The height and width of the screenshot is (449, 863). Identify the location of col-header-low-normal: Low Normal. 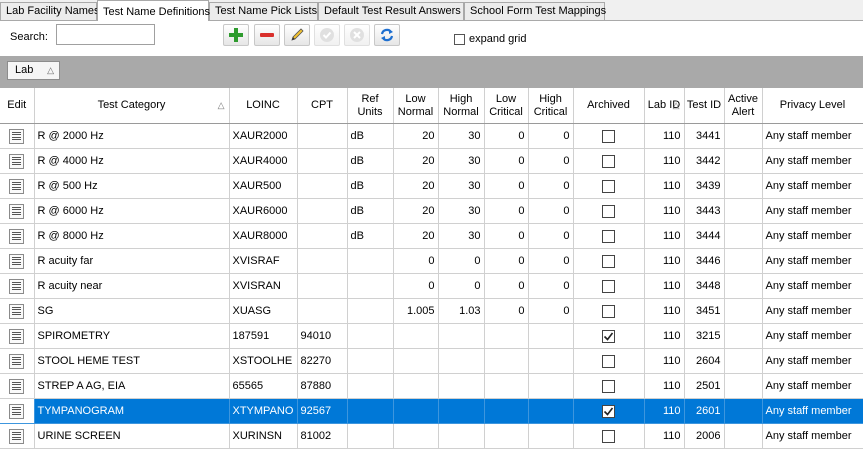
(416, 106).